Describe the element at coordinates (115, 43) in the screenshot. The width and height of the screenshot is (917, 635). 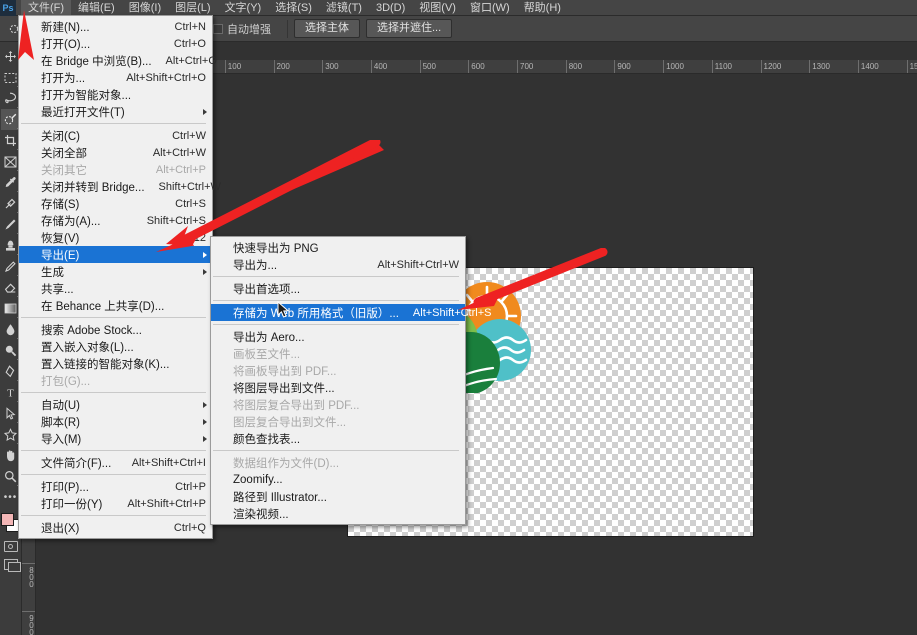
I see `menu-item: 打开(O)... Ctrl+O` at that location.